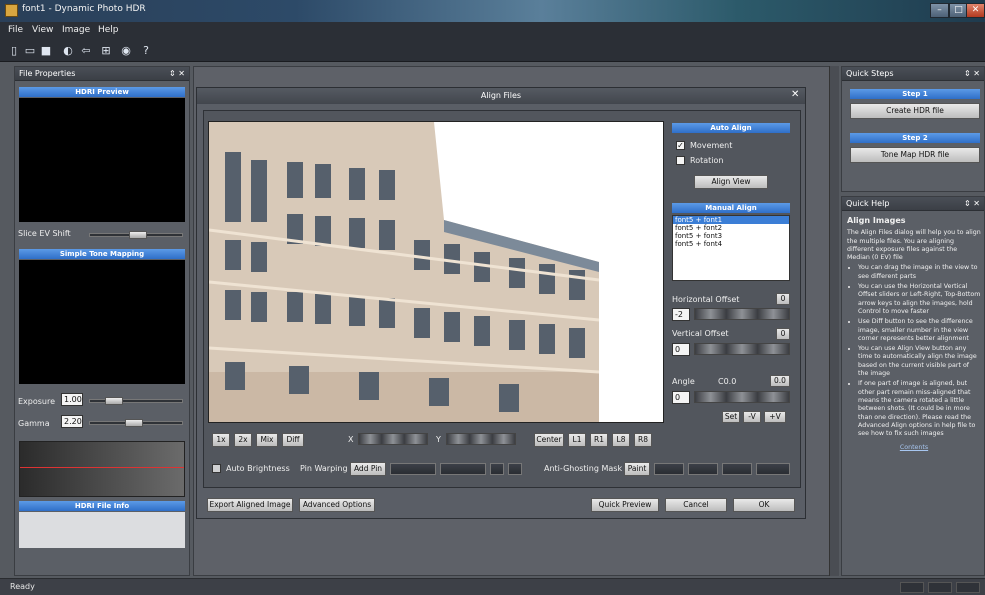 The width and height of the screenshot is (985, 595). Describe the element at coordinates (37, 401) in the screenshot. I see `exposure-label: Exposure` at that location.